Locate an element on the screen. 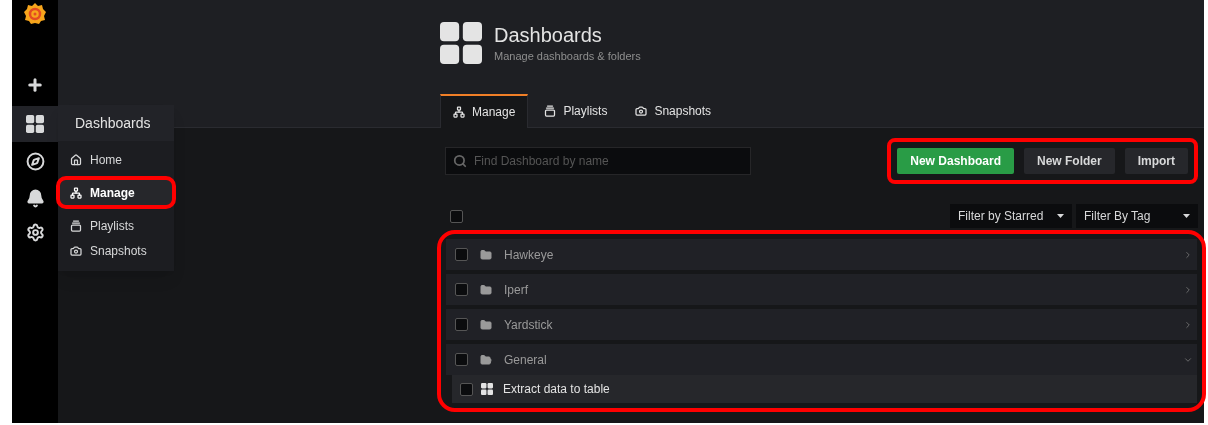 This screenshot has height=425, width=1208. filter-dropdown: Filter by Starred is located at coordinates (1011, 216).